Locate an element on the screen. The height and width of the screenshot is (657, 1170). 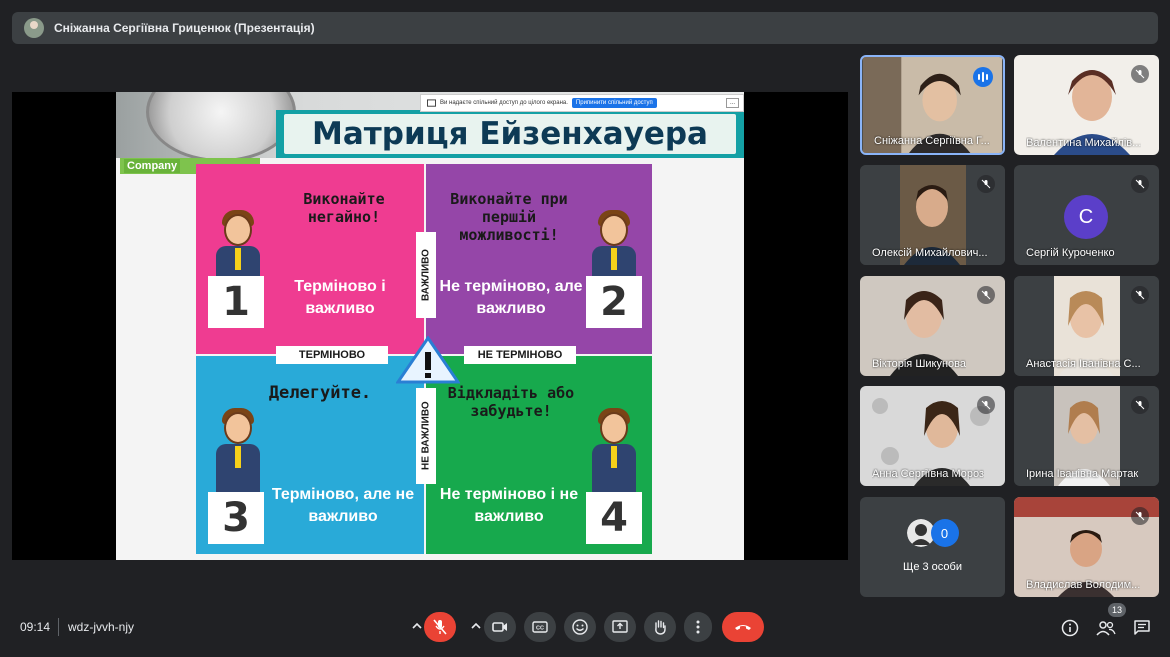
people-icon is located at coordinates (1106, 628).